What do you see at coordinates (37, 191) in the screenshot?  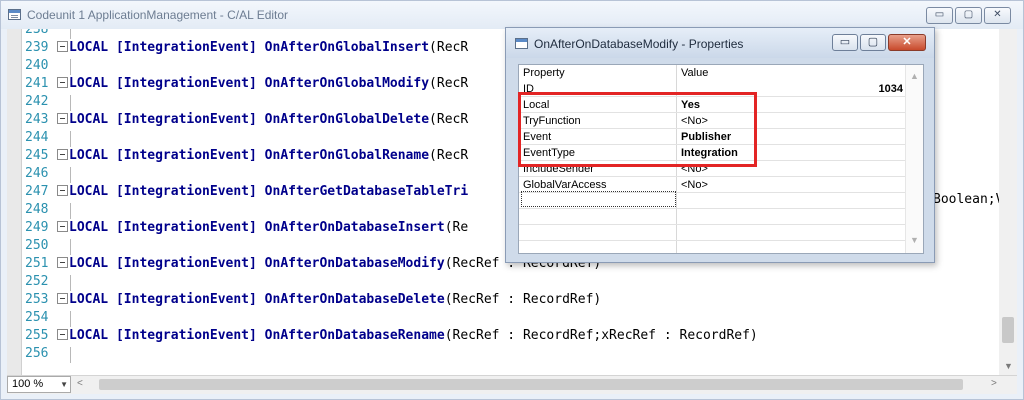 I see `line-number: 247` at bounding box center [37, 191].